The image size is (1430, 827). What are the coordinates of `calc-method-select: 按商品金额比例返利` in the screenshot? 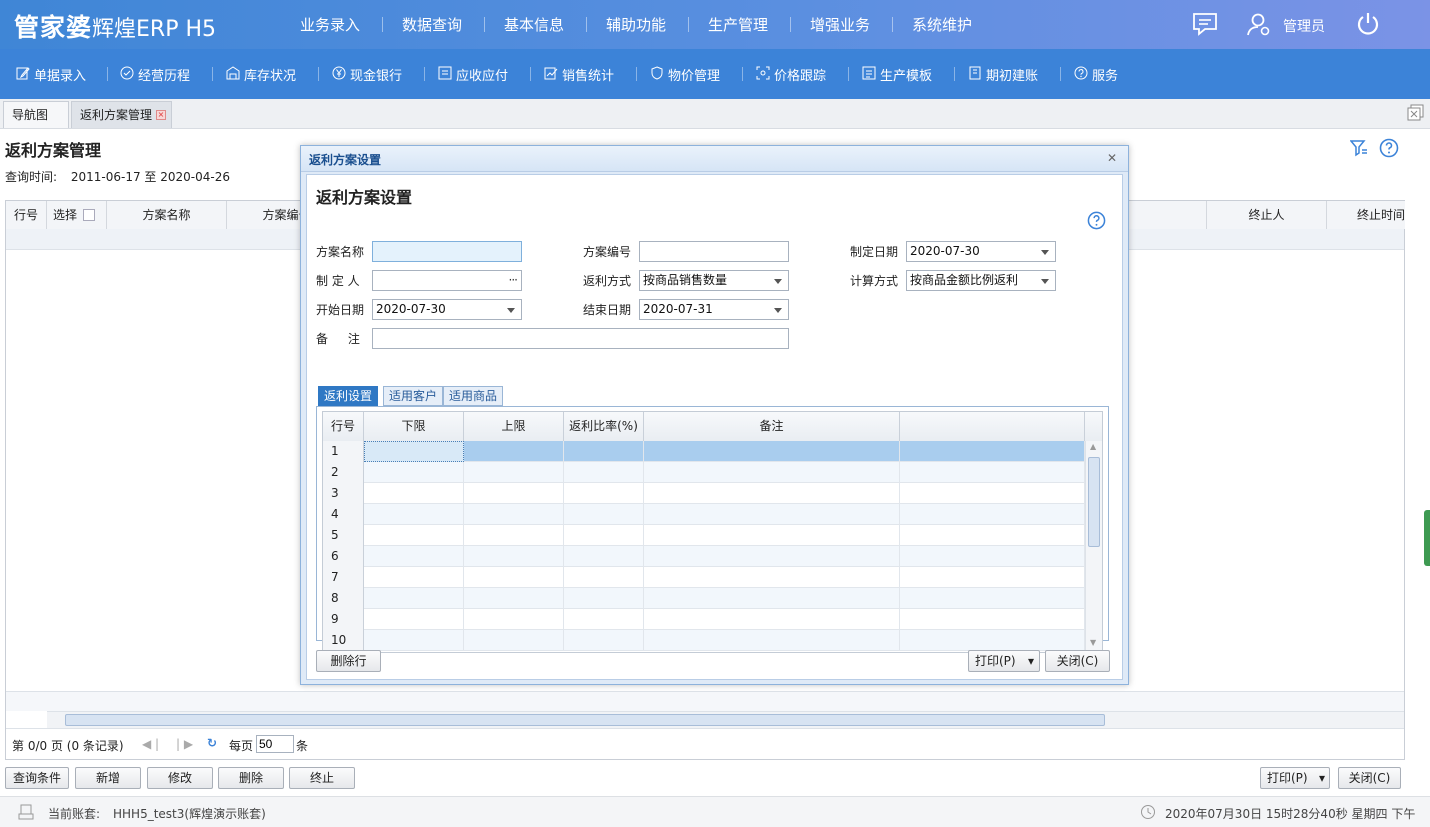 It's located at (981, 280).